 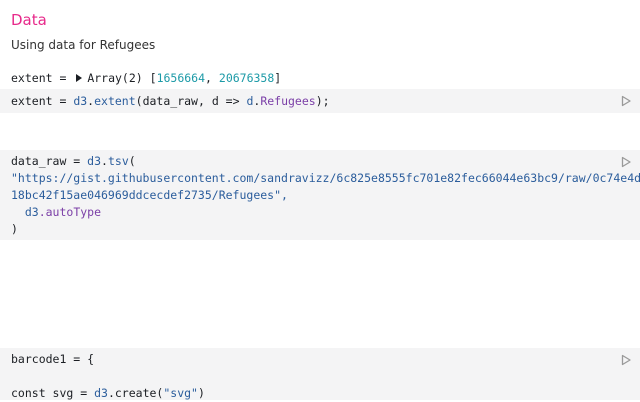 I want to click on code-token: (, so click(x=132, y=161).